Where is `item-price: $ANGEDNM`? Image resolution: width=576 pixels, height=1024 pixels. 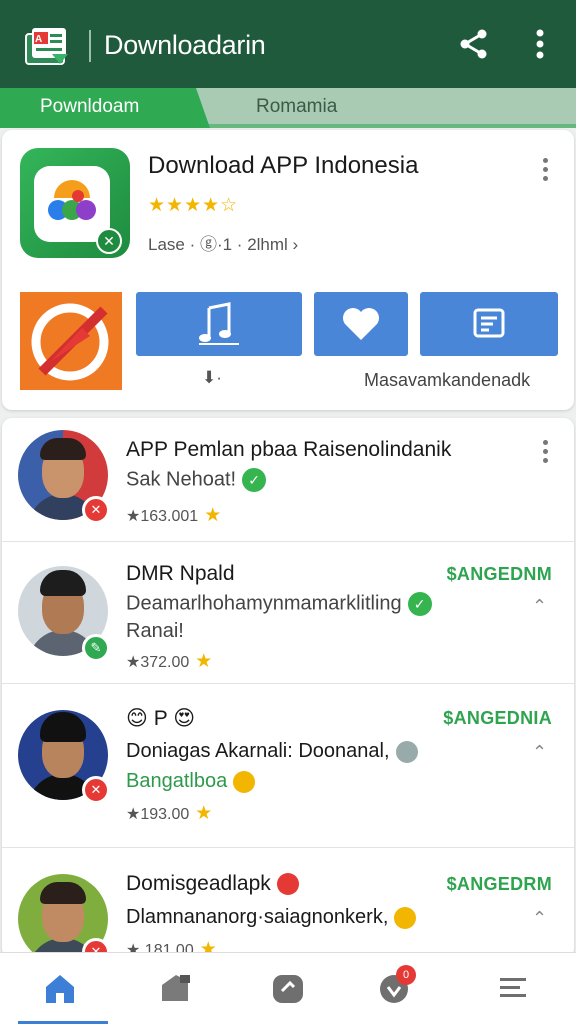 item-price: $ANGEDNM is located at coordinates (499, 574).